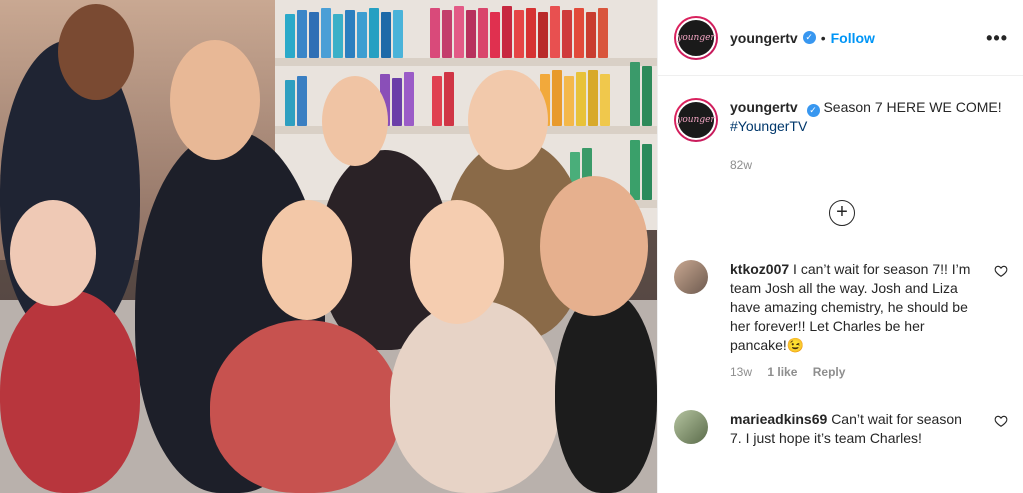  What do you see at coordinates (466, 62) in the screenshot?
I see `photo-shelf-board` at bounding box center [466, 62].